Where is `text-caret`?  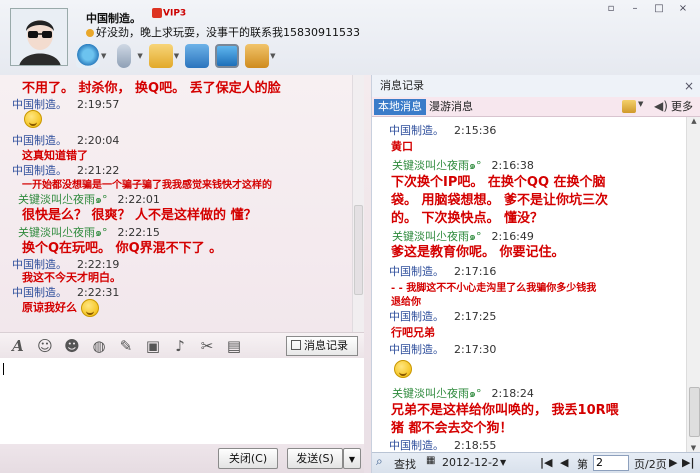
text-caret is located at coordinates (3, 369).